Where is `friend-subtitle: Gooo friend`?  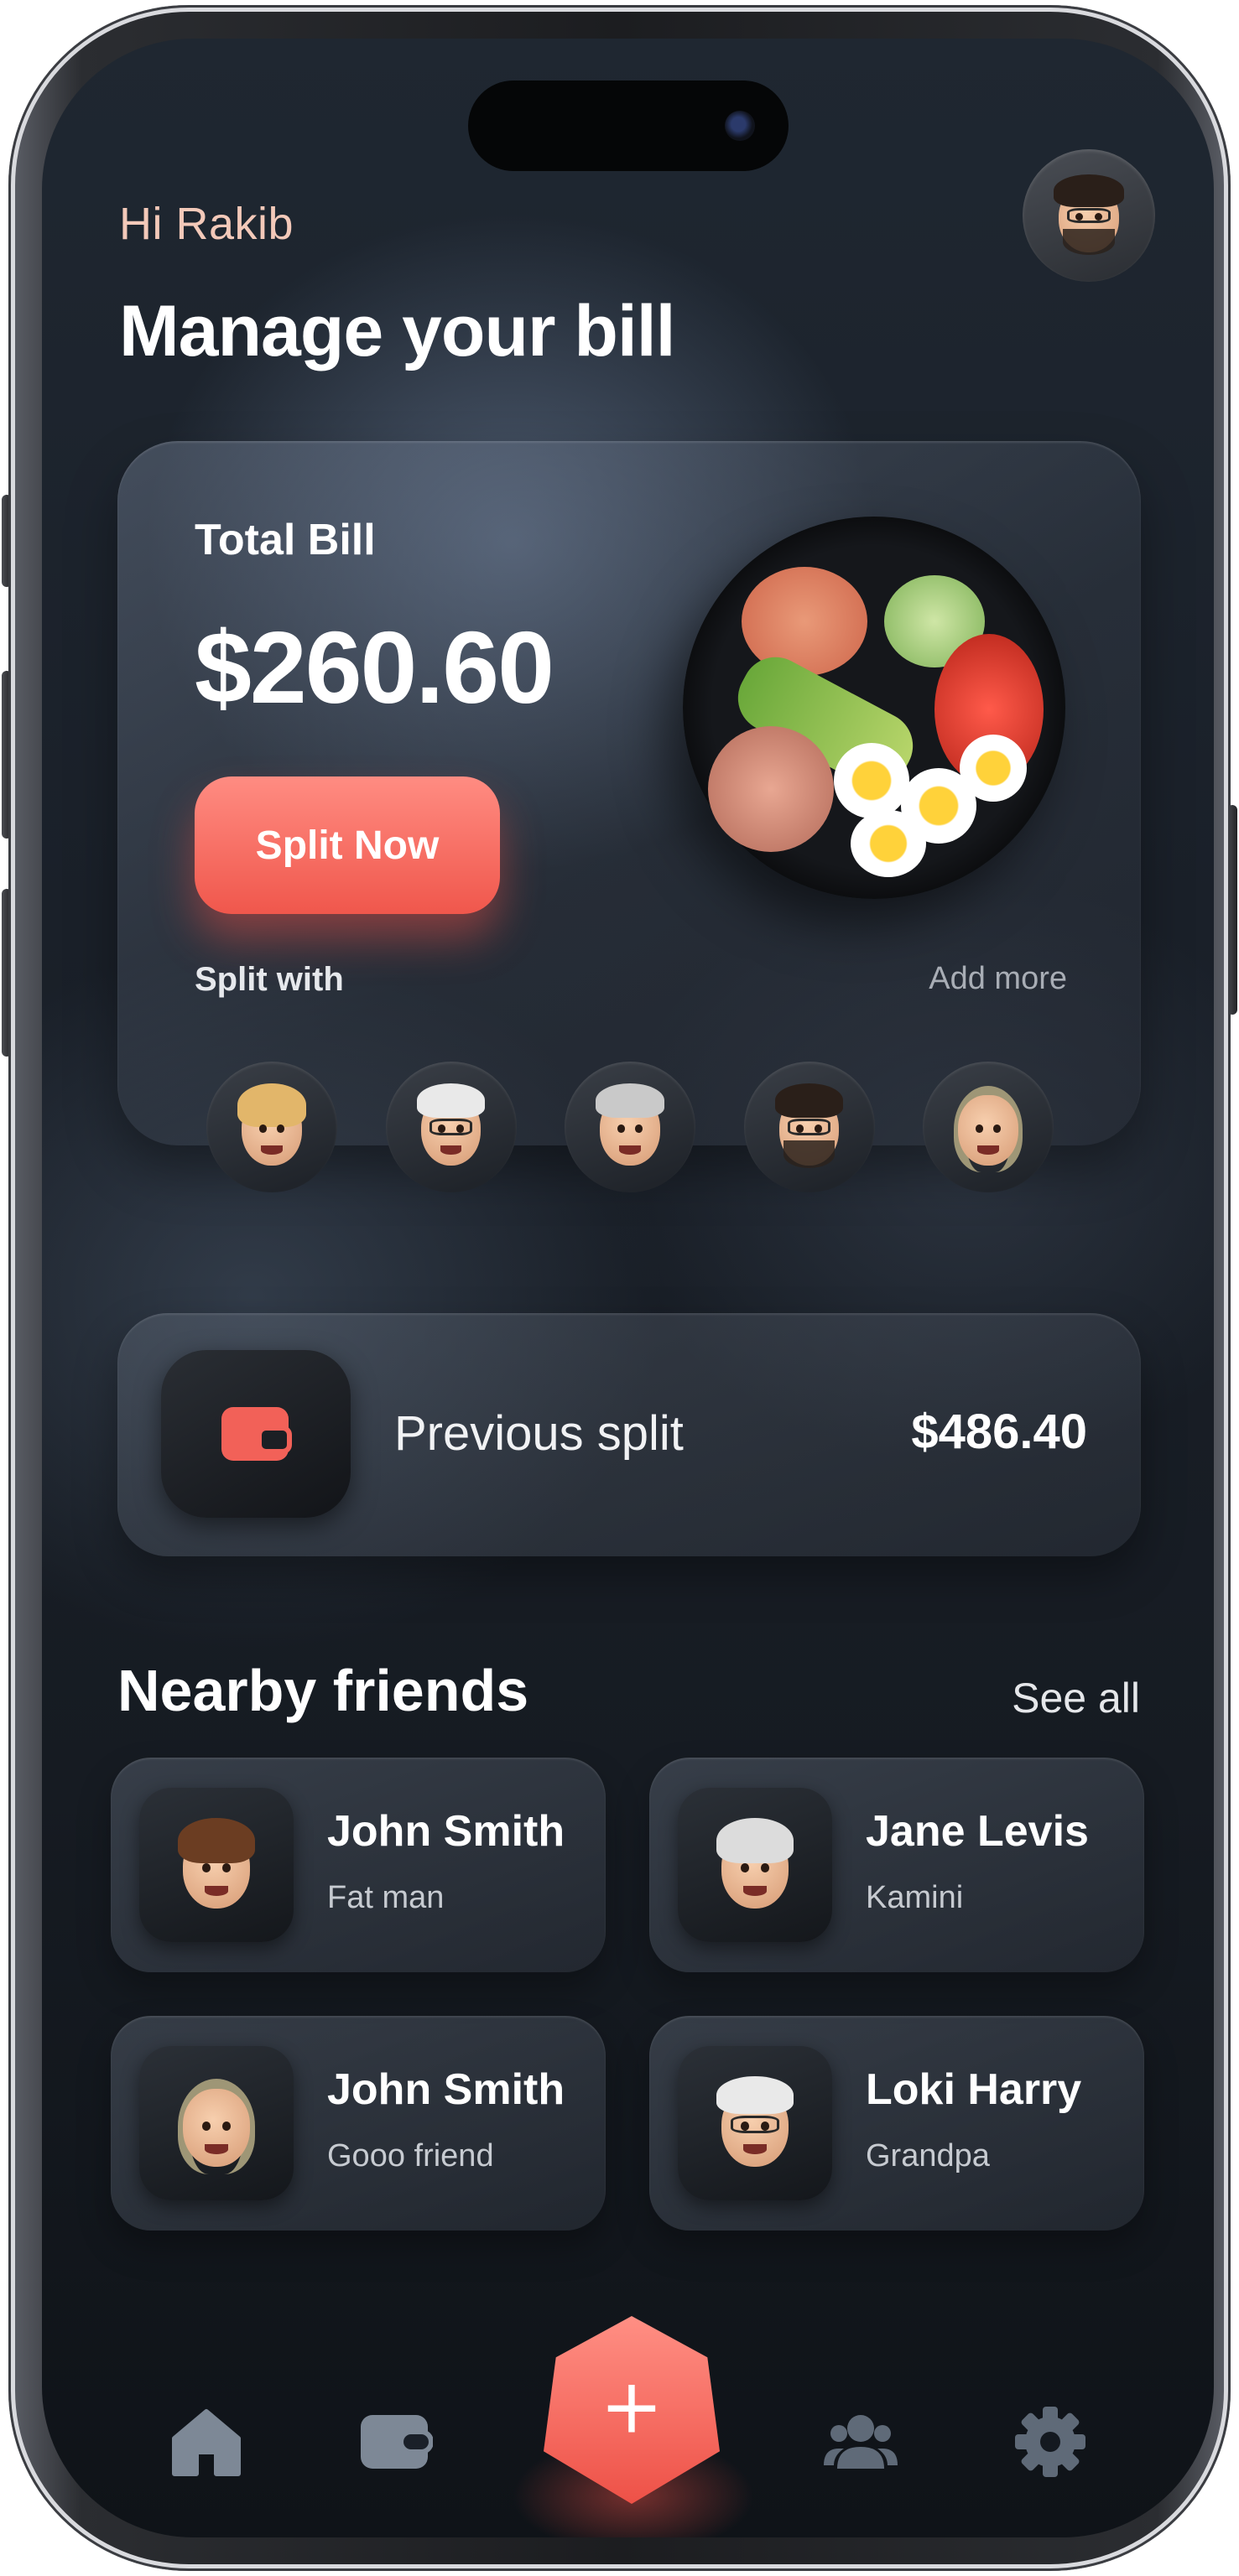
friend-subtitle: Gooo friend is located at coordinates (410, 2156).